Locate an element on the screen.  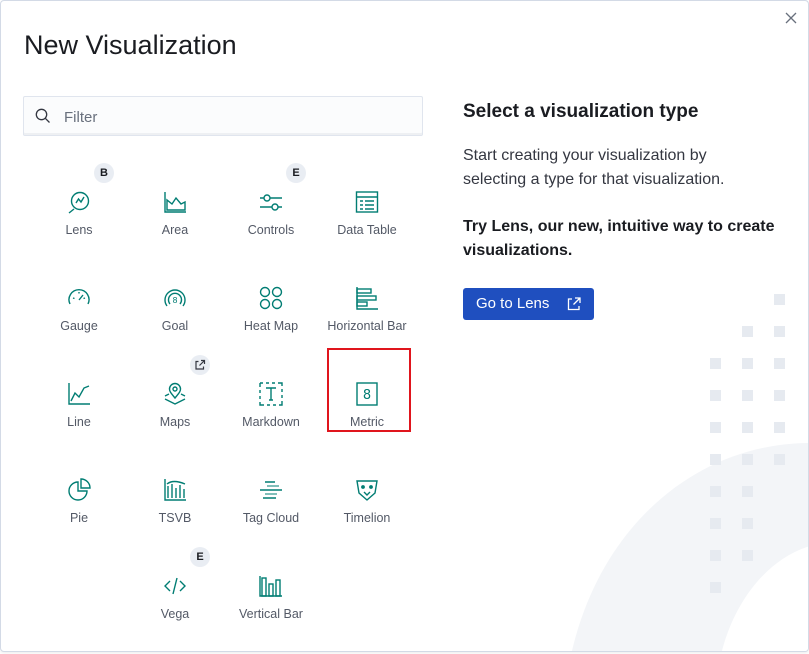
go-to-lens-button: Go to Lens is located at coordinates (528, 304).